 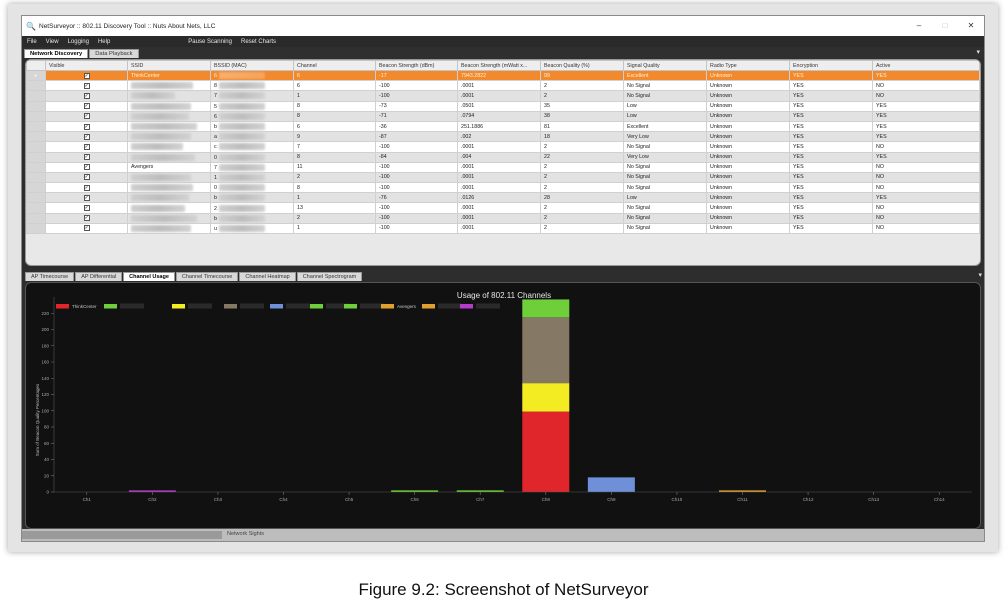 What do you see at coordinates (503, 198) in the screenshot?
I see `table-row: ✓ b 1 -76.0126 28 Low Unknown YES YES` at bounding box center [503, 198].